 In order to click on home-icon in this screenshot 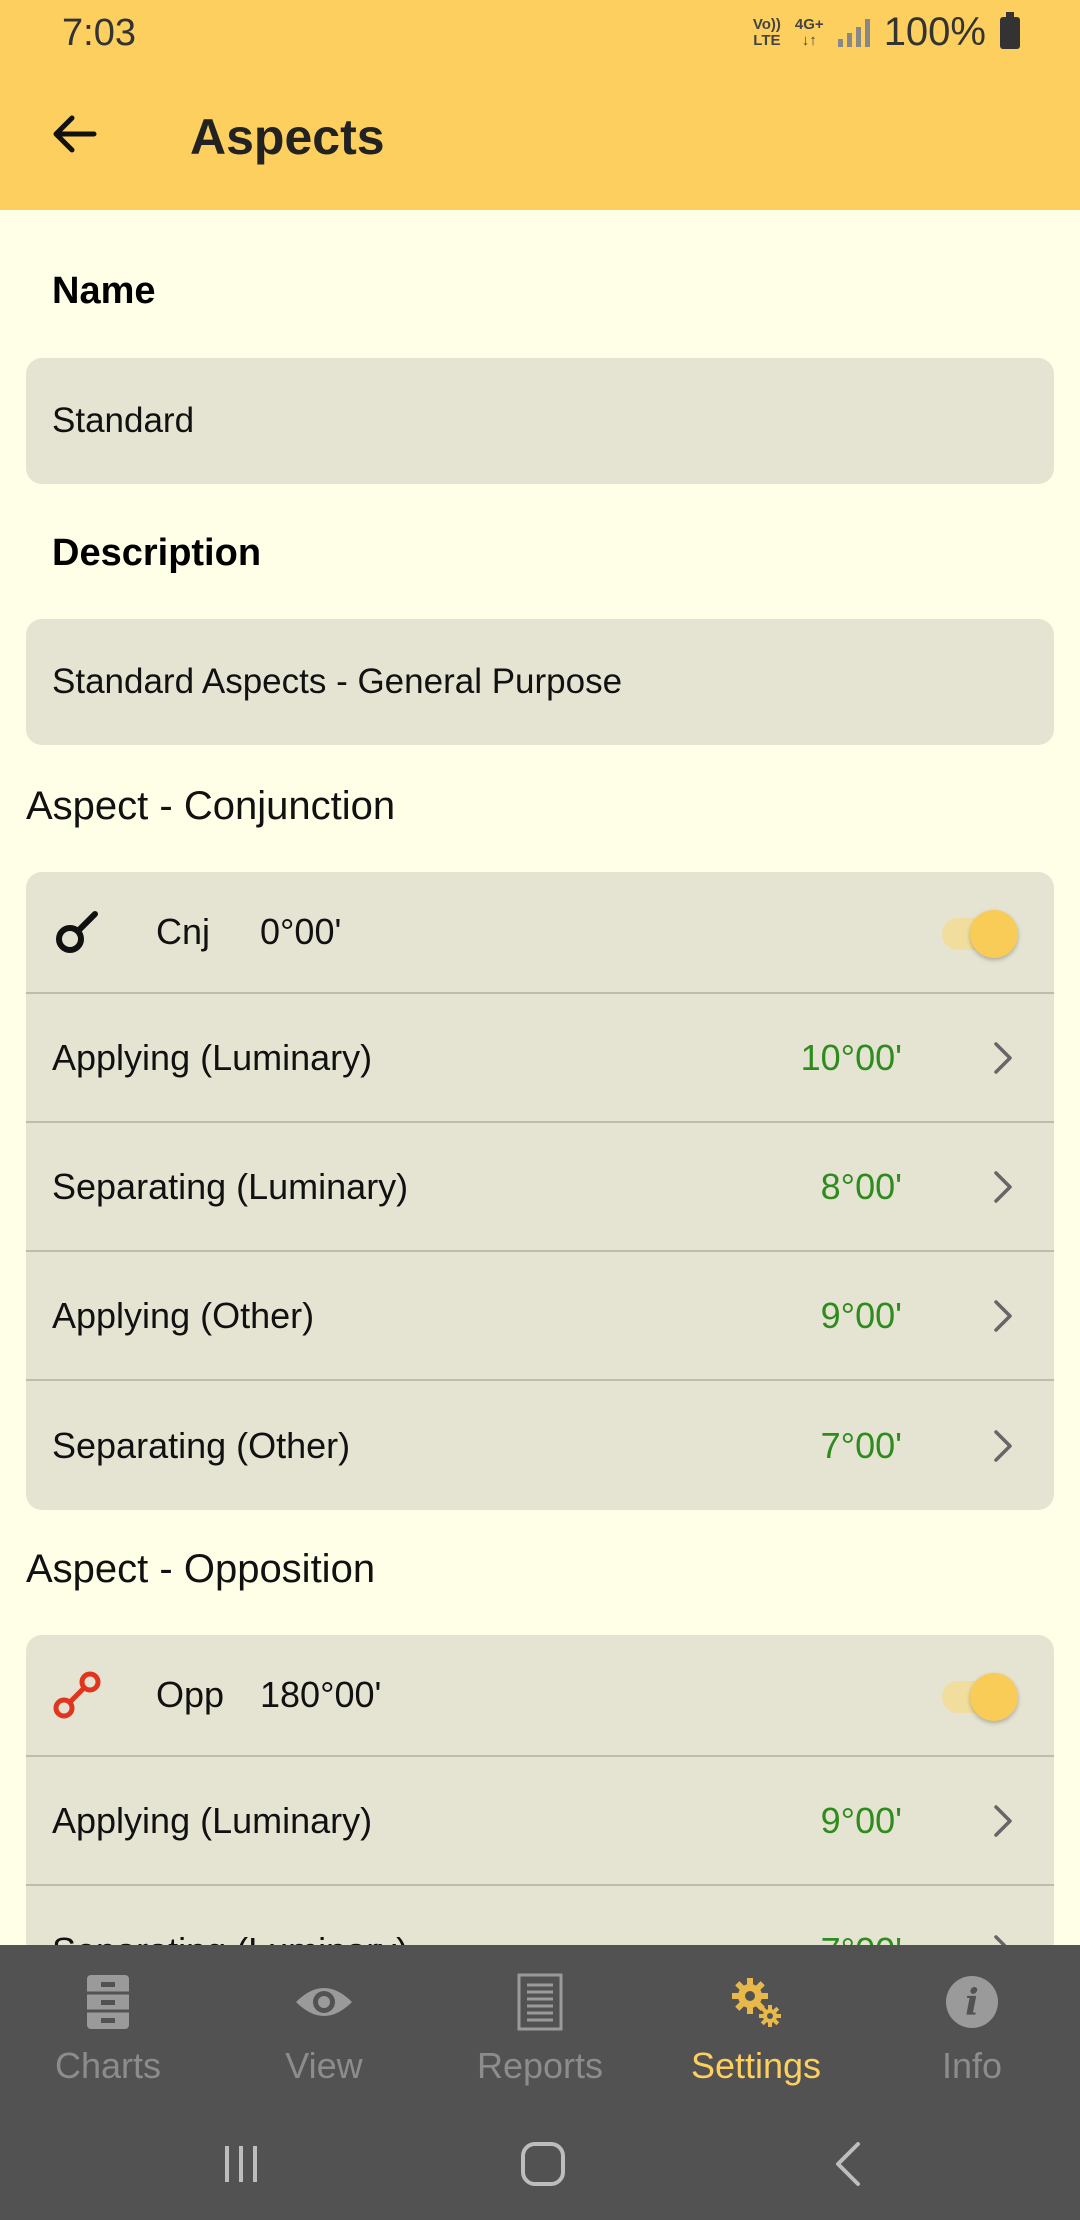, I will do `click(543, 2164)`.